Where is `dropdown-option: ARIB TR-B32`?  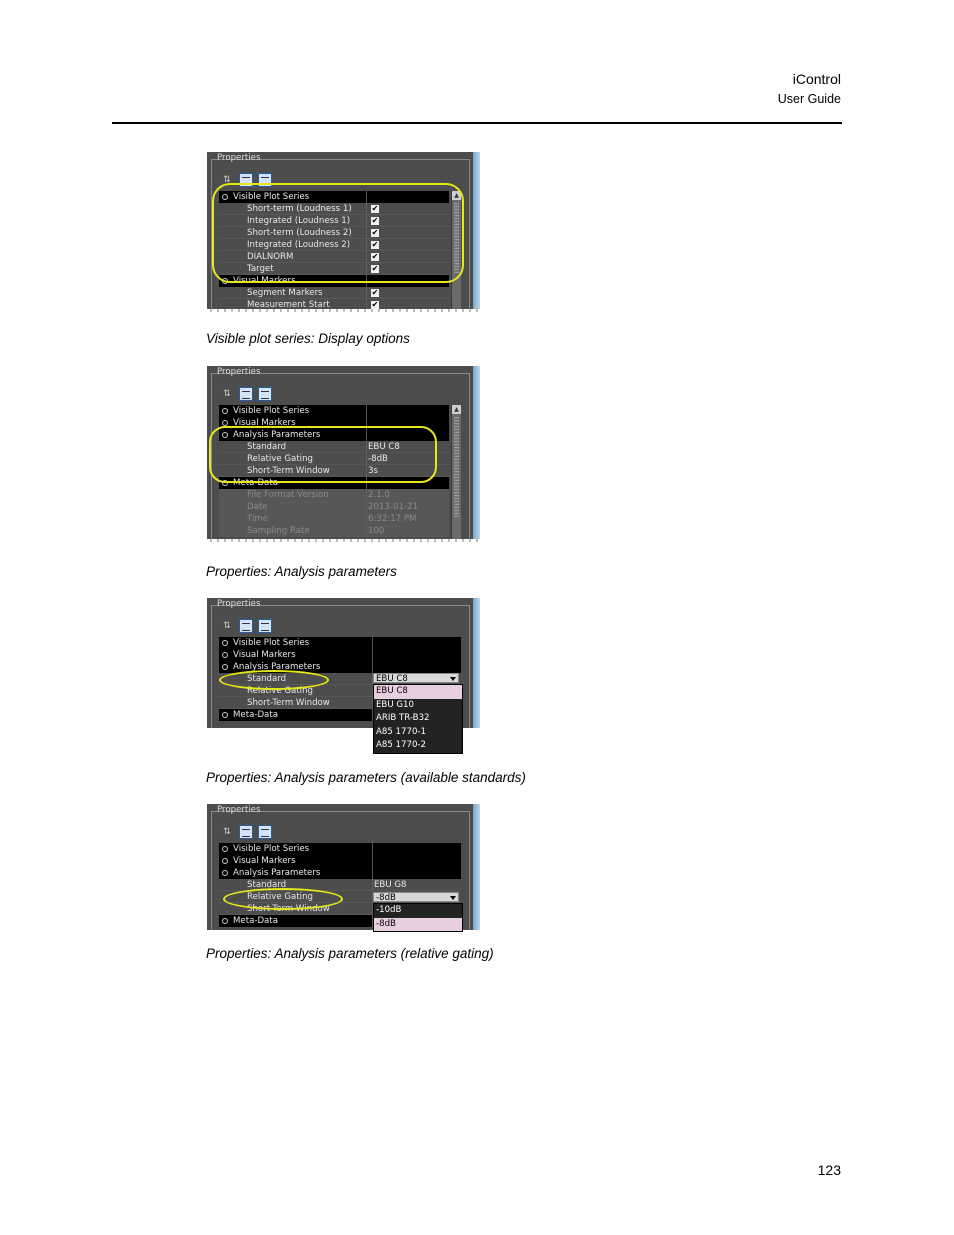
dropdown-option: ARIB TR-B32 is located at coordinates (418, 719).